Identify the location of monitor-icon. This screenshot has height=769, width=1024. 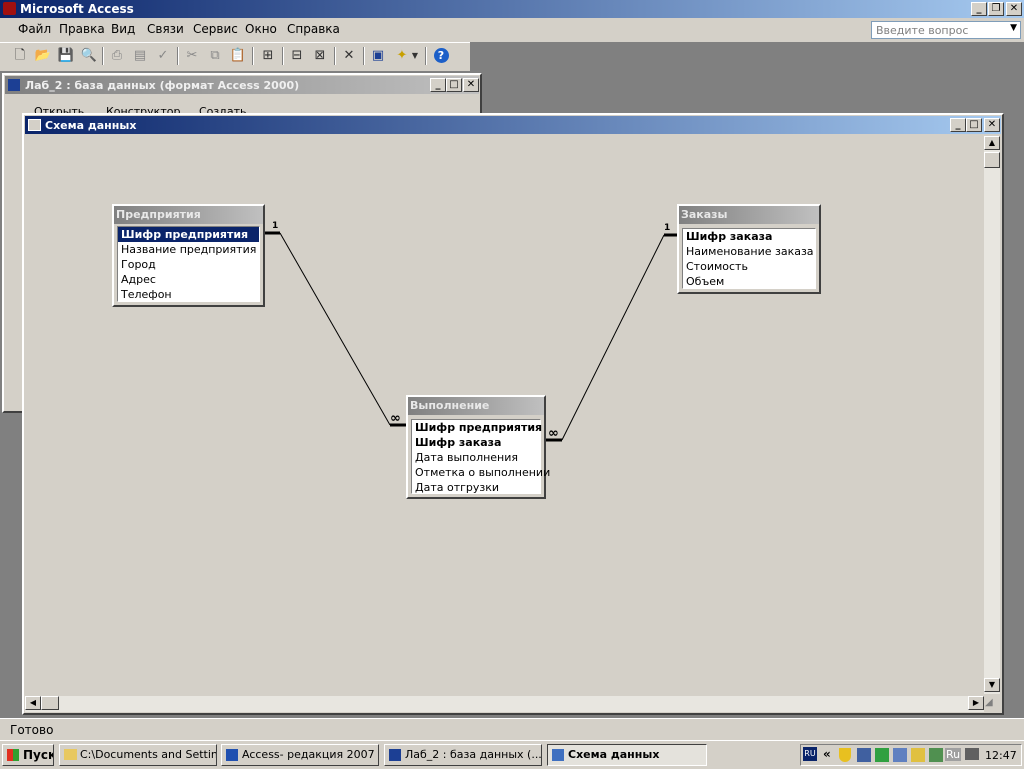
(972, 754).